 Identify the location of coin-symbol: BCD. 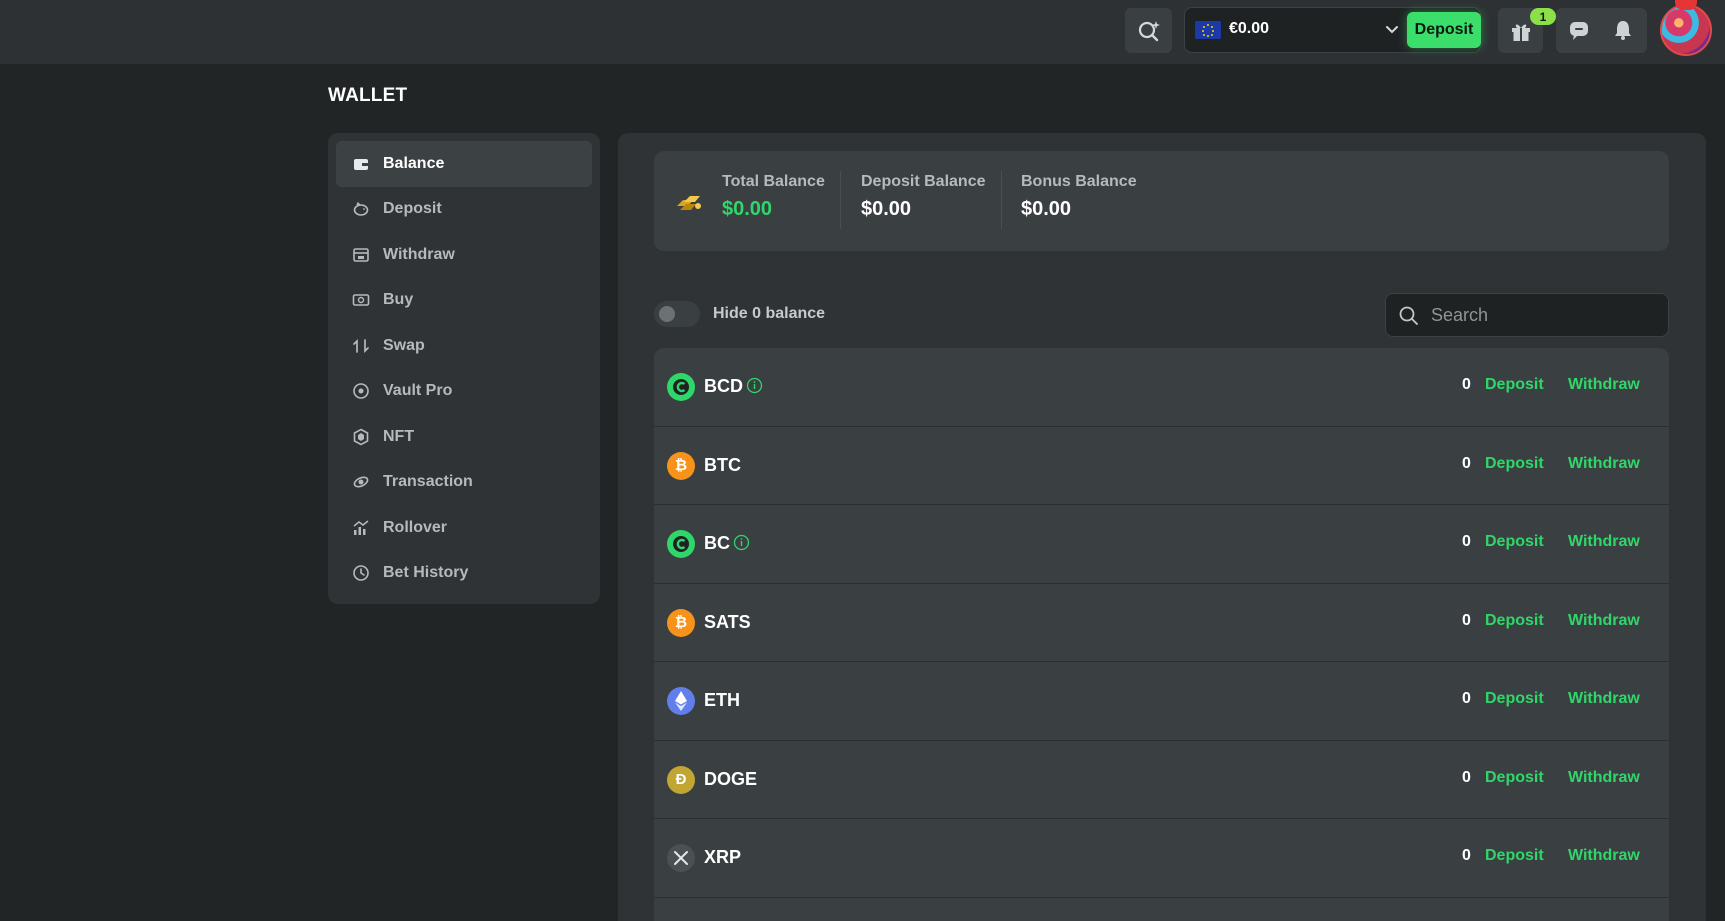
(723, 386).